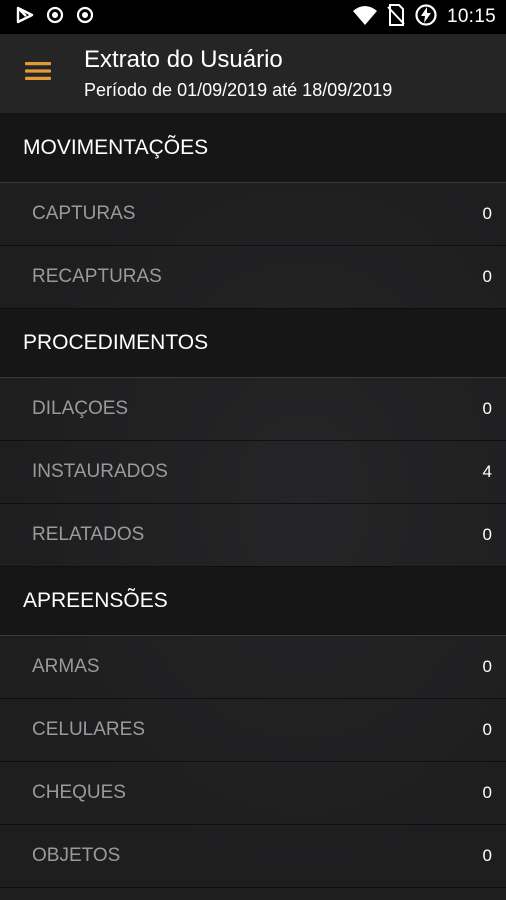  Describe the element at coordinates (253, 472) in the screenshot. I see `list-item-instaurados: INSTAURADOS 4` at that location.